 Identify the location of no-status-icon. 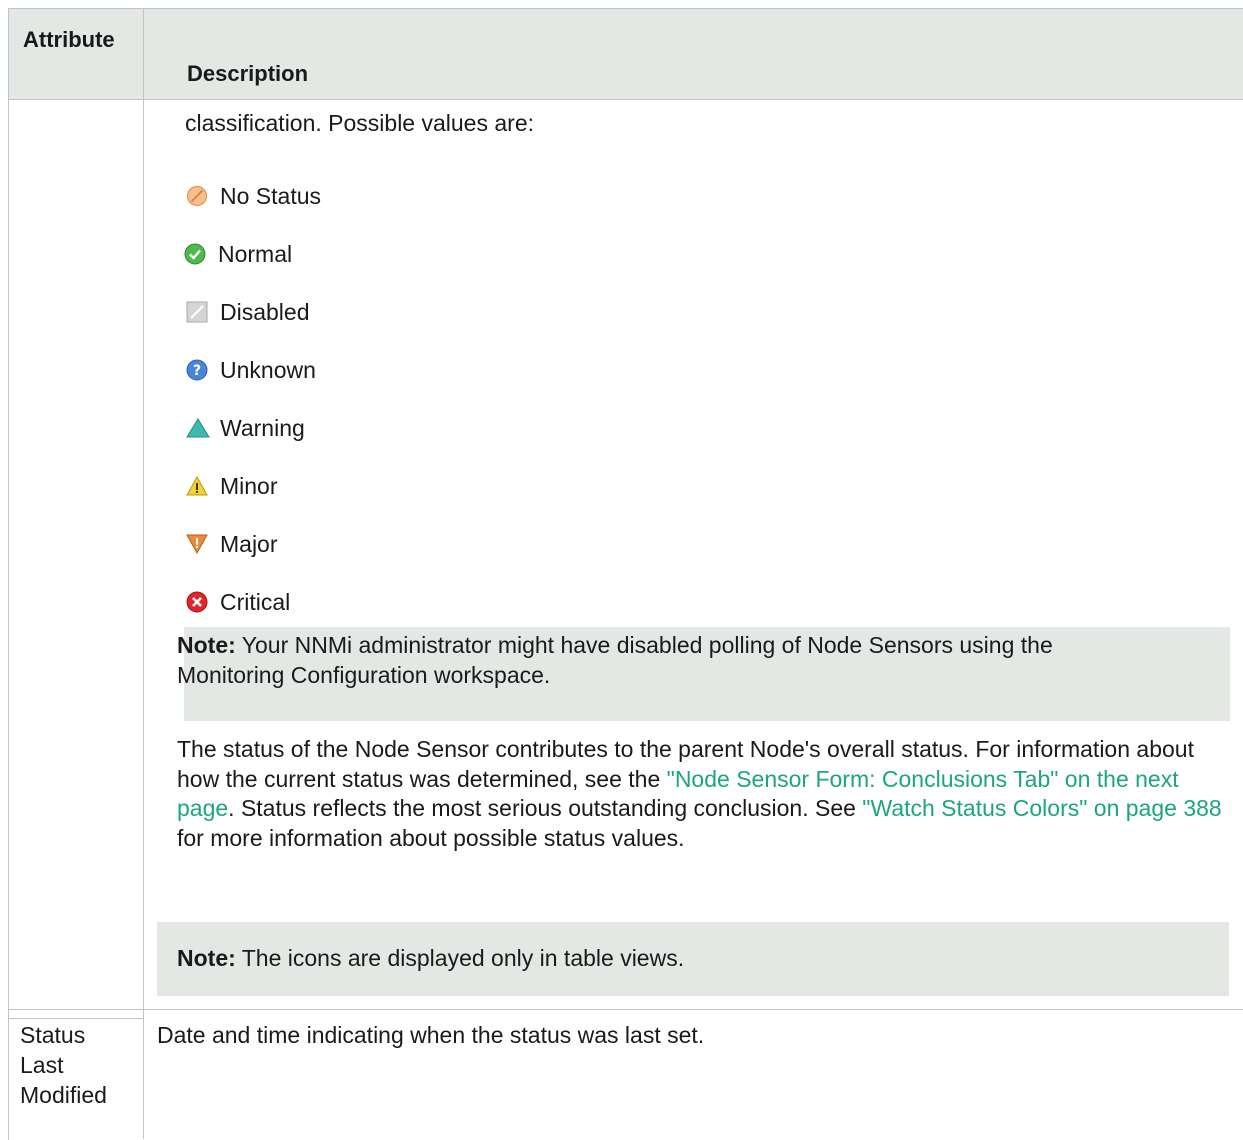
(197, 196).